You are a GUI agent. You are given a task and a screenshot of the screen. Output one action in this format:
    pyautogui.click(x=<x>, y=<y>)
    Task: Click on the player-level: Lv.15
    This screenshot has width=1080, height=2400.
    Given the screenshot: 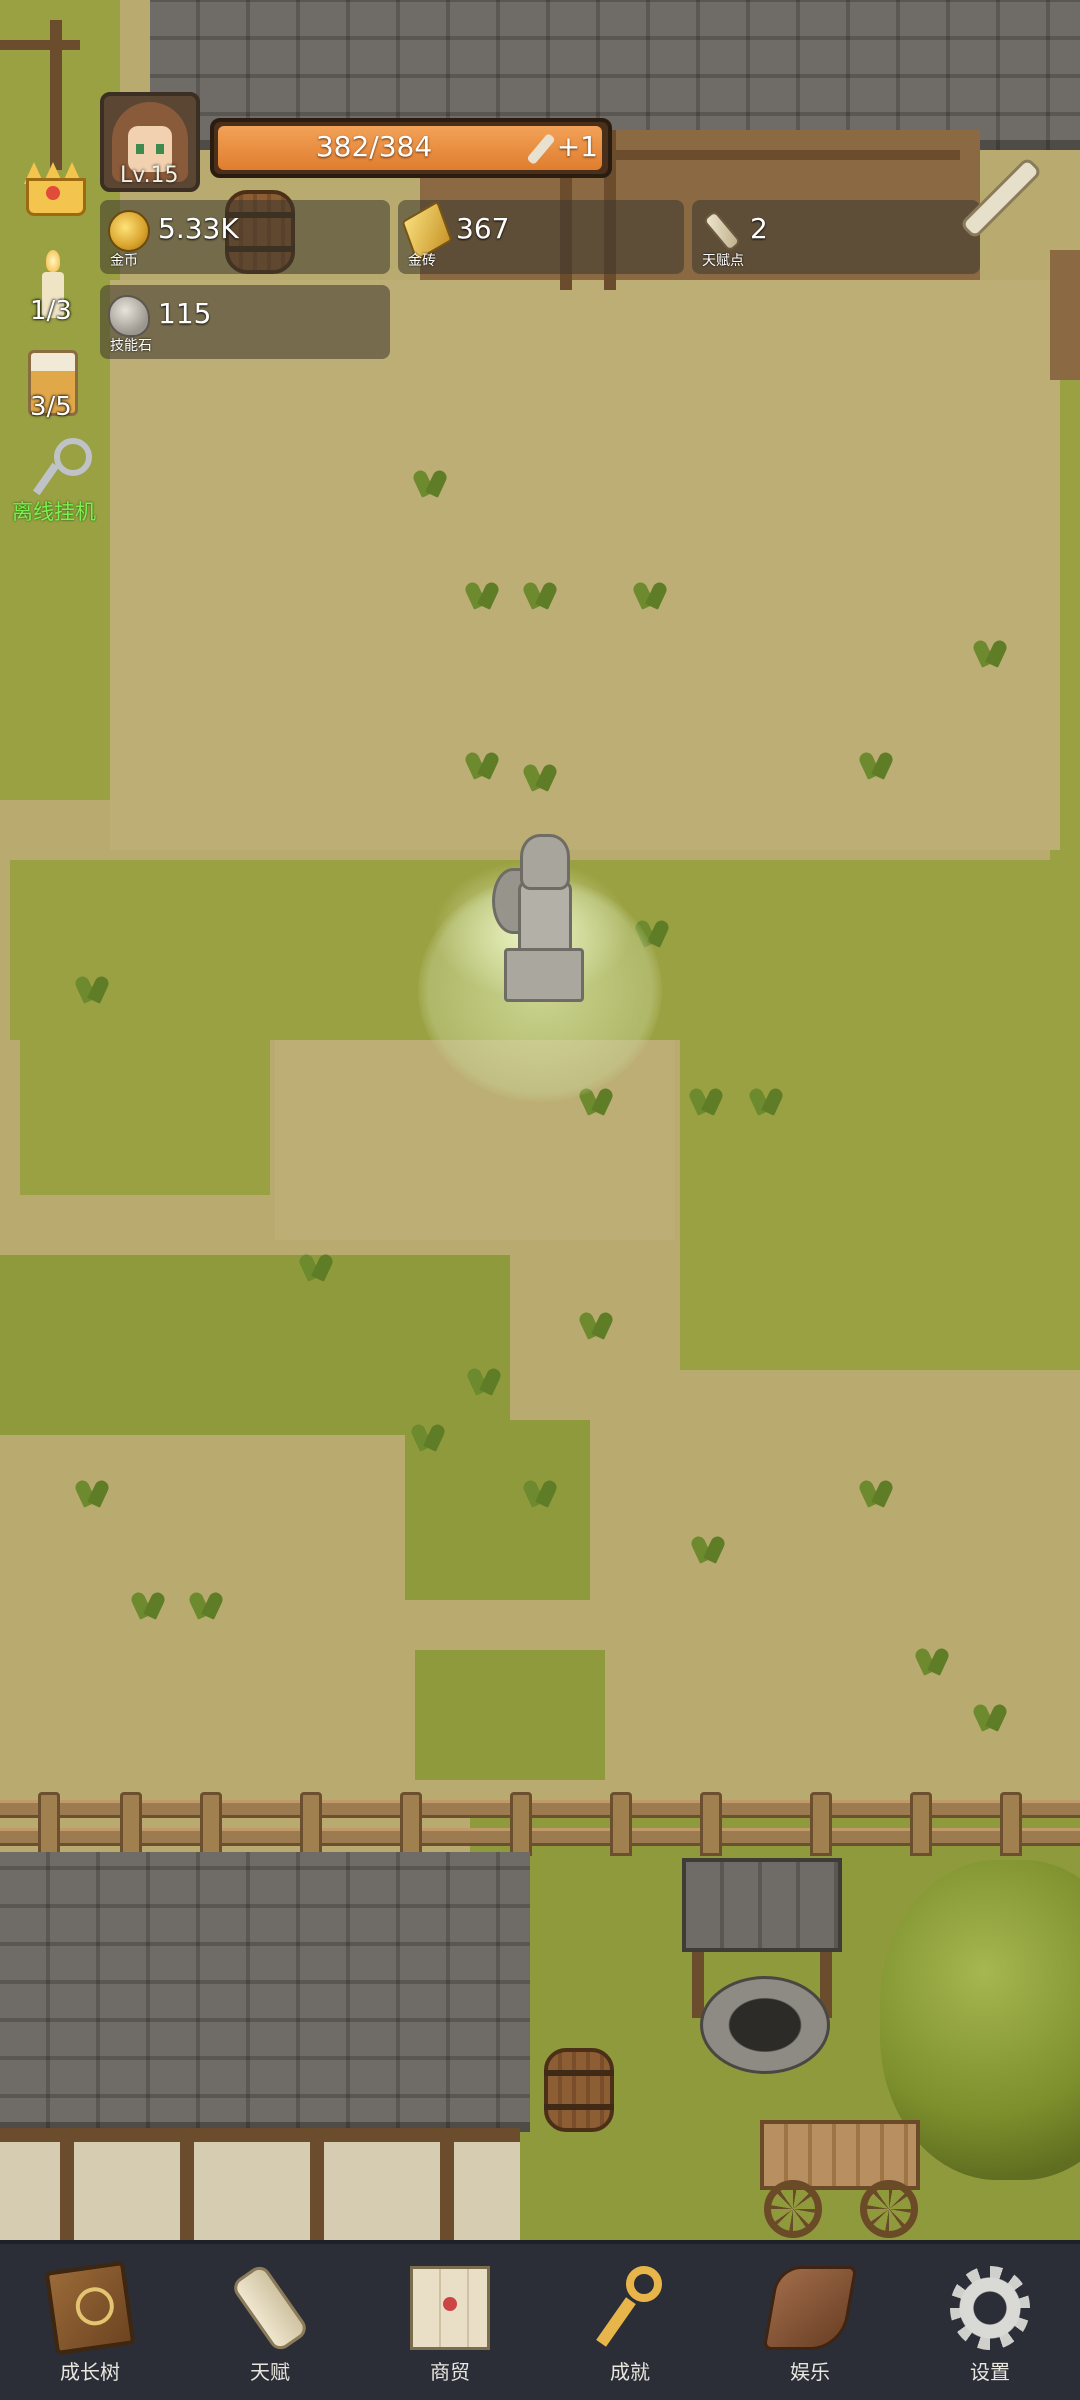 What is the action you would take?
    pyautogui.click(x=149, y=175)
    